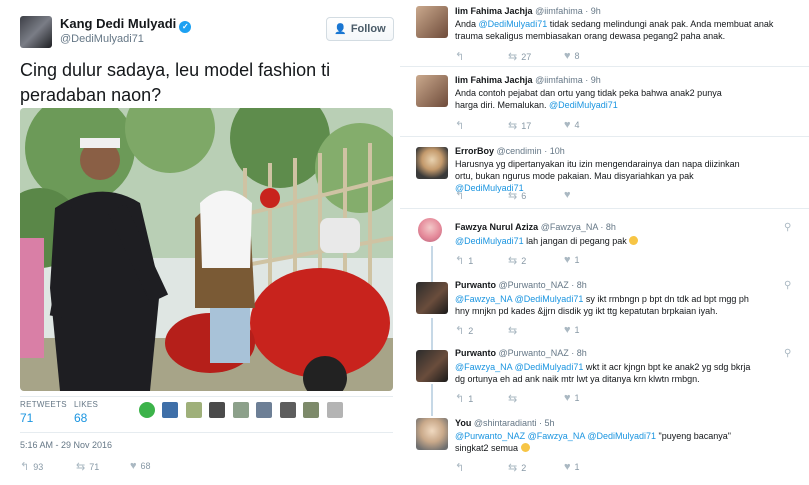  I want to click on like-action: ♥ 4, so click(572, 125).